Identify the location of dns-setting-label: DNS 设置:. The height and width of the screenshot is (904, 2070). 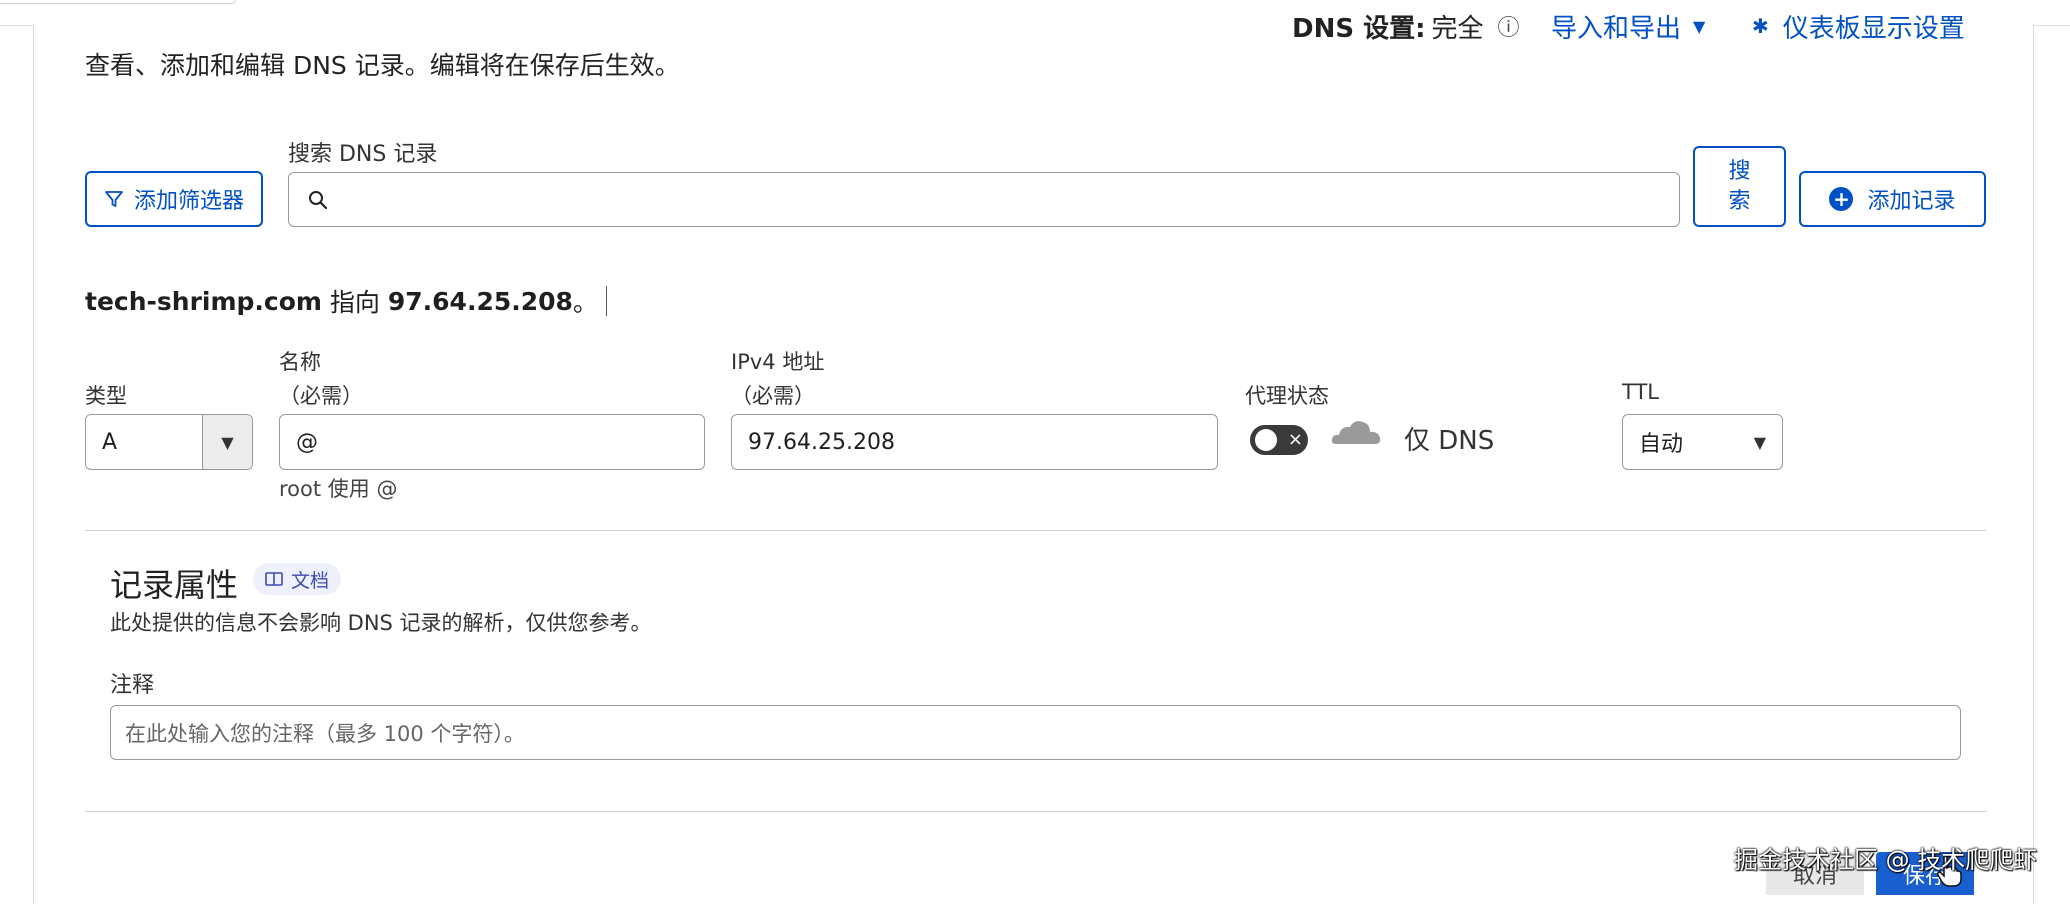
(1359, 28).